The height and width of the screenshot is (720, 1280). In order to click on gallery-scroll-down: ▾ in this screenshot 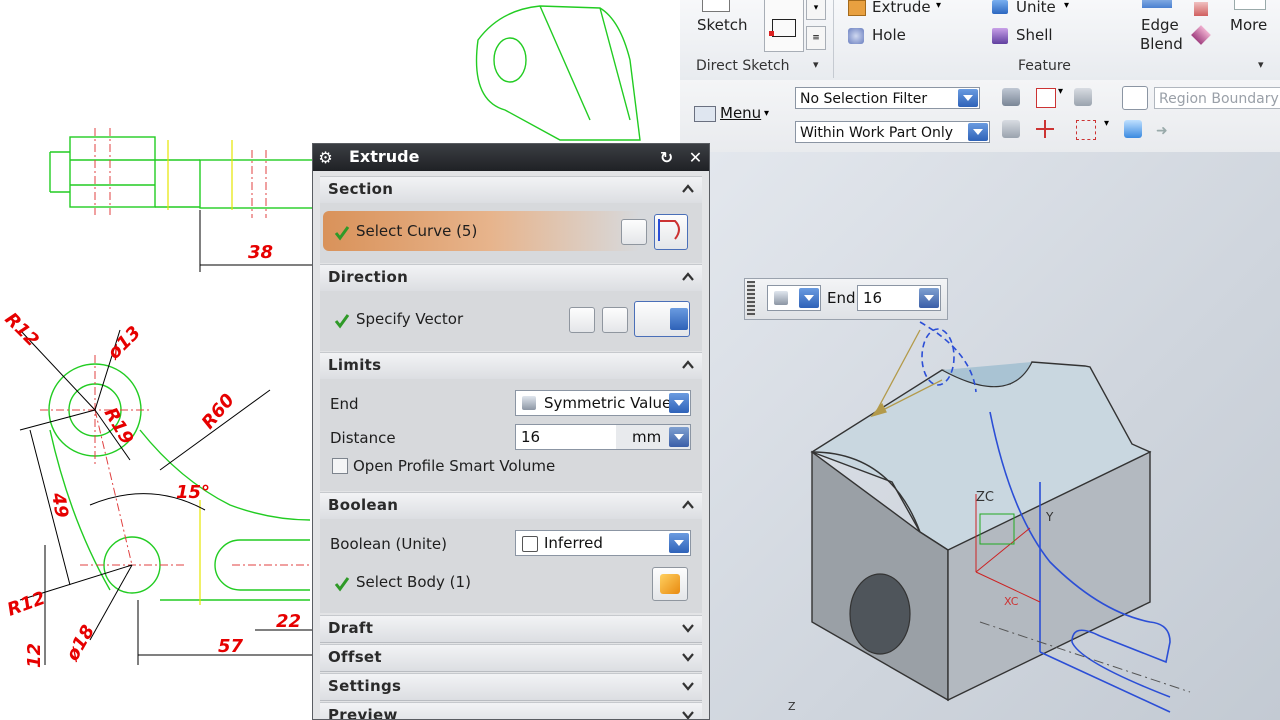, I will do `click(816, 10)`.